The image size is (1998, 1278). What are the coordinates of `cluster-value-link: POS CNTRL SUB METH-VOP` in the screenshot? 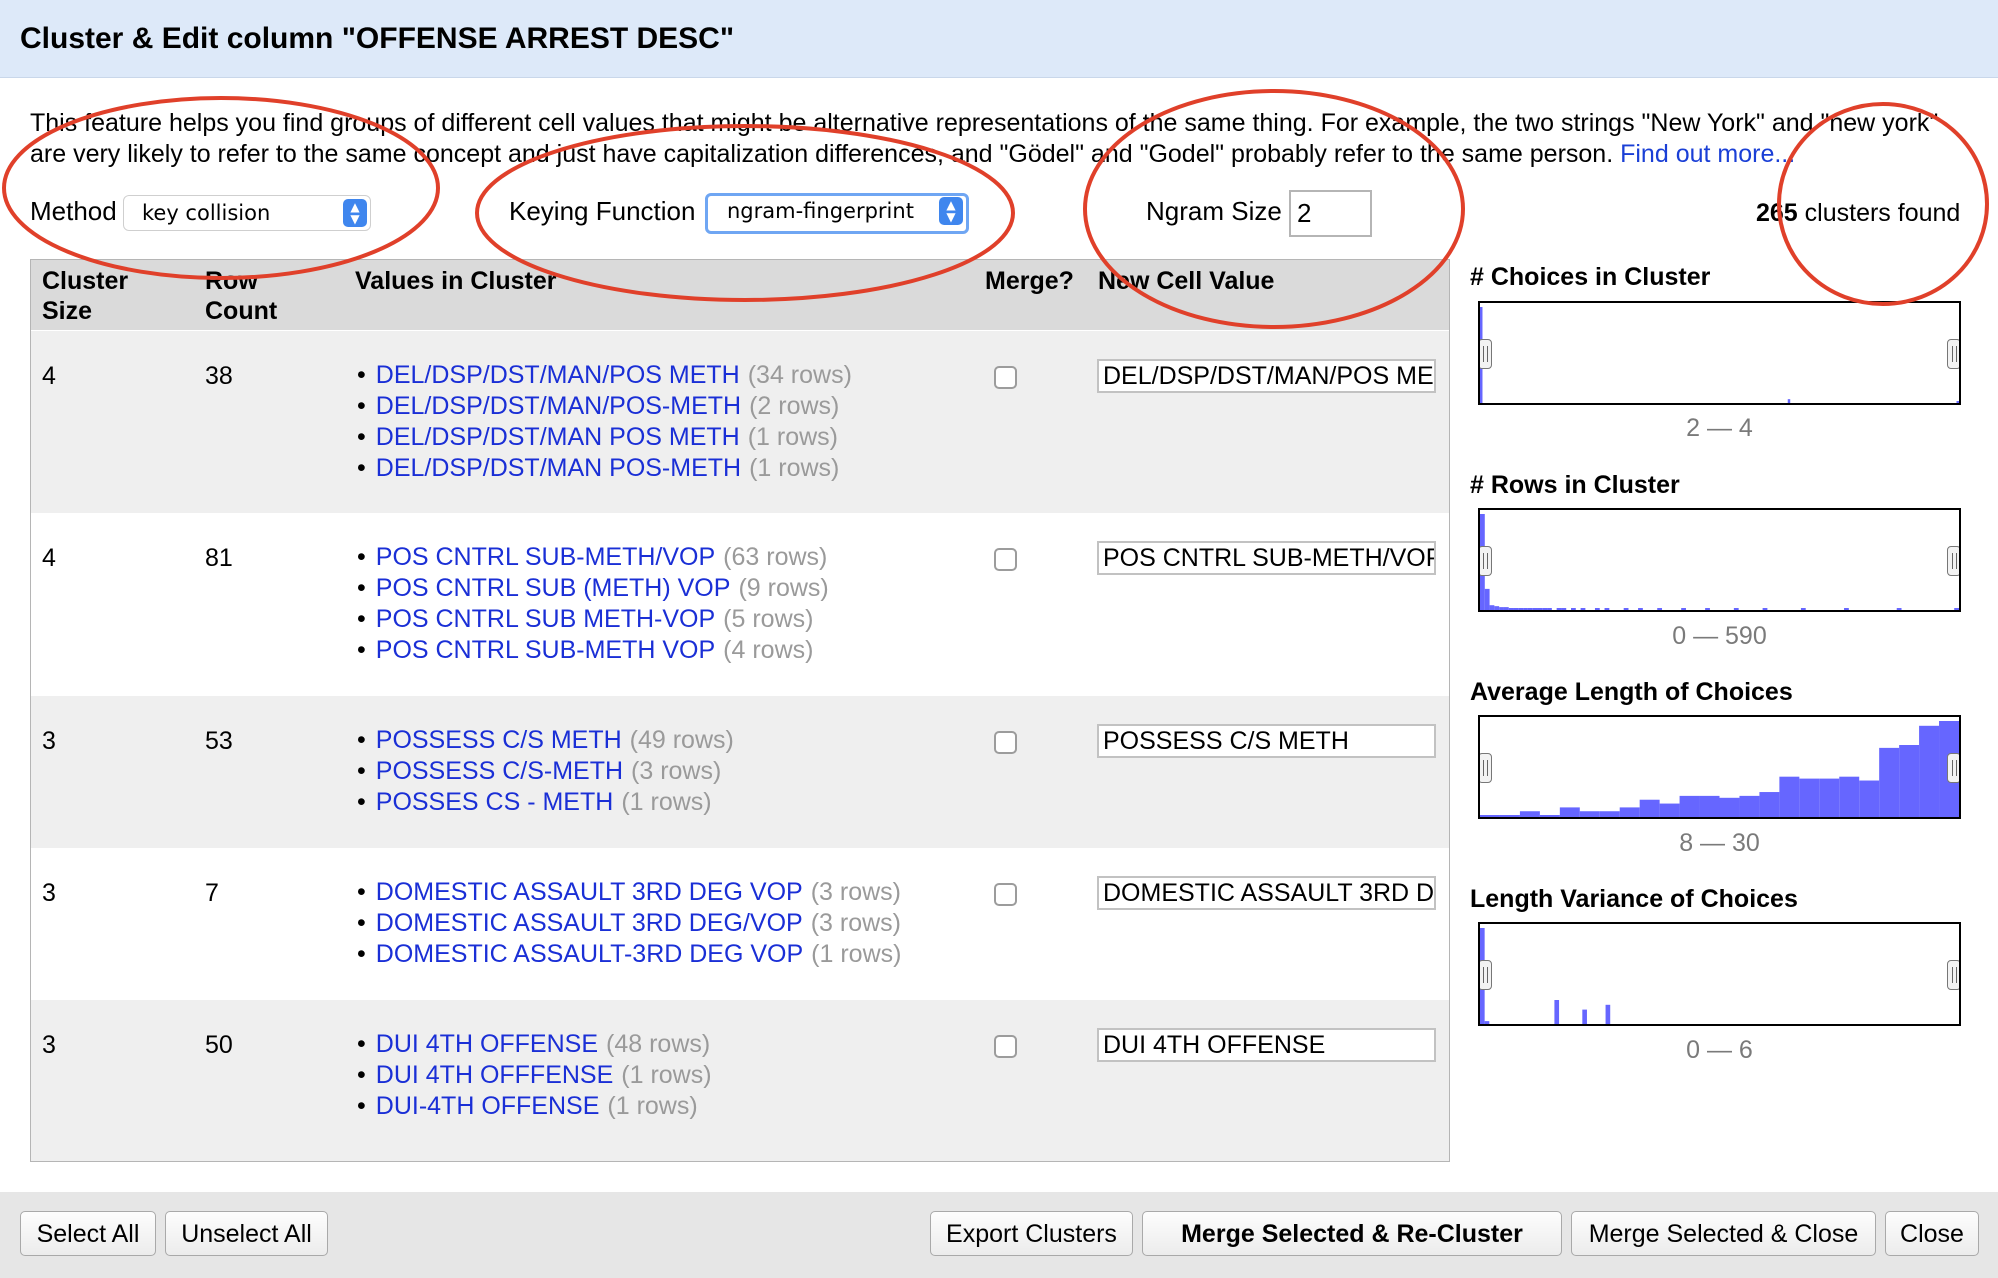 It's located at (545, 619).